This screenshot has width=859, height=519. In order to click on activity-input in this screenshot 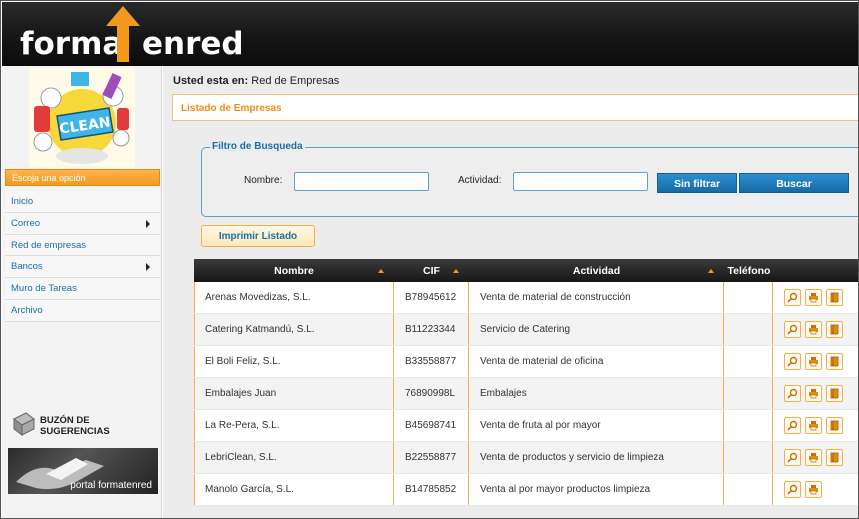, I will do `click(580, 181)`.